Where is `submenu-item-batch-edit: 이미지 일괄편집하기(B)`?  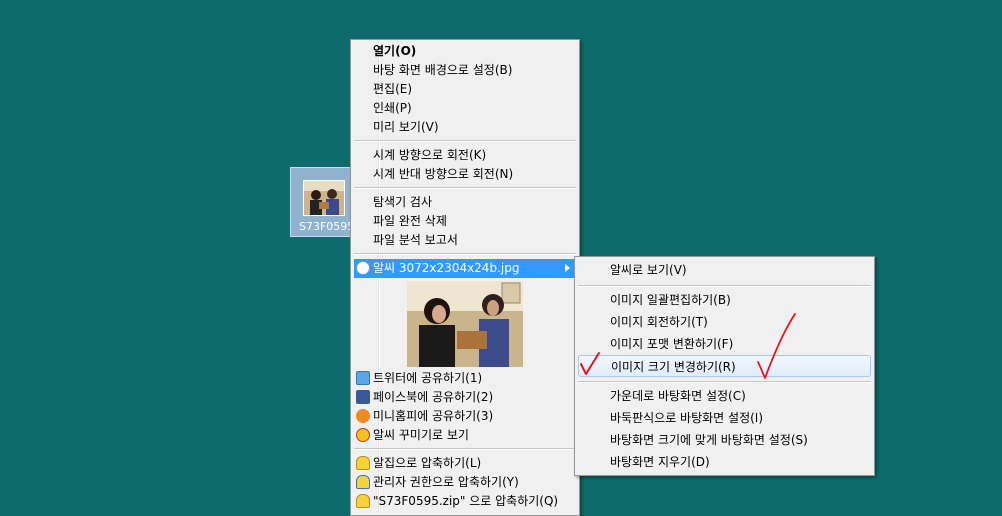
submenu-item-batch-edit: 이미지 일괄편집하기(B) is located at coordinates (724, 300).